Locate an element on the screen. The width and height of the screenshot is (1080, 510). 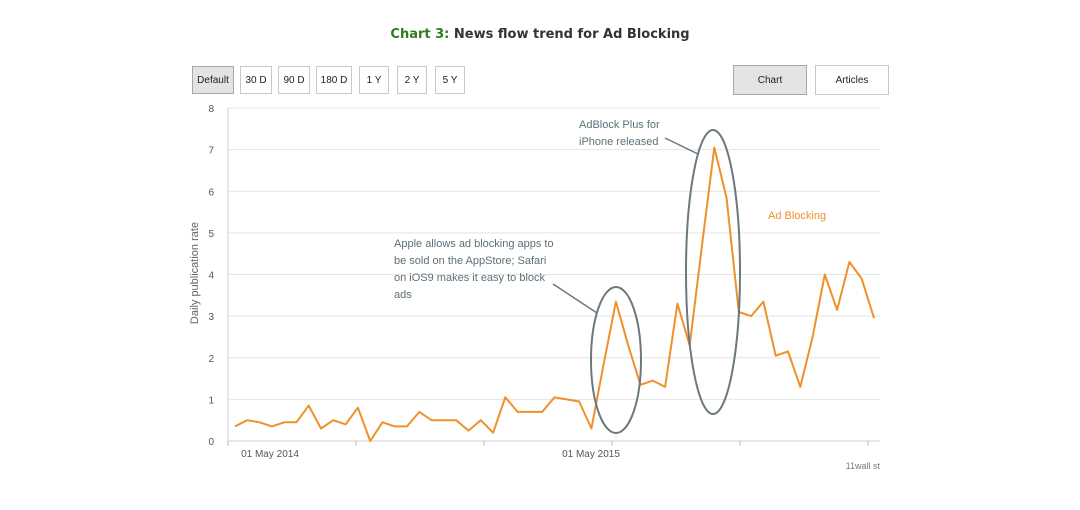
y-tick-label: 7 is located at coordinates (211, 151).